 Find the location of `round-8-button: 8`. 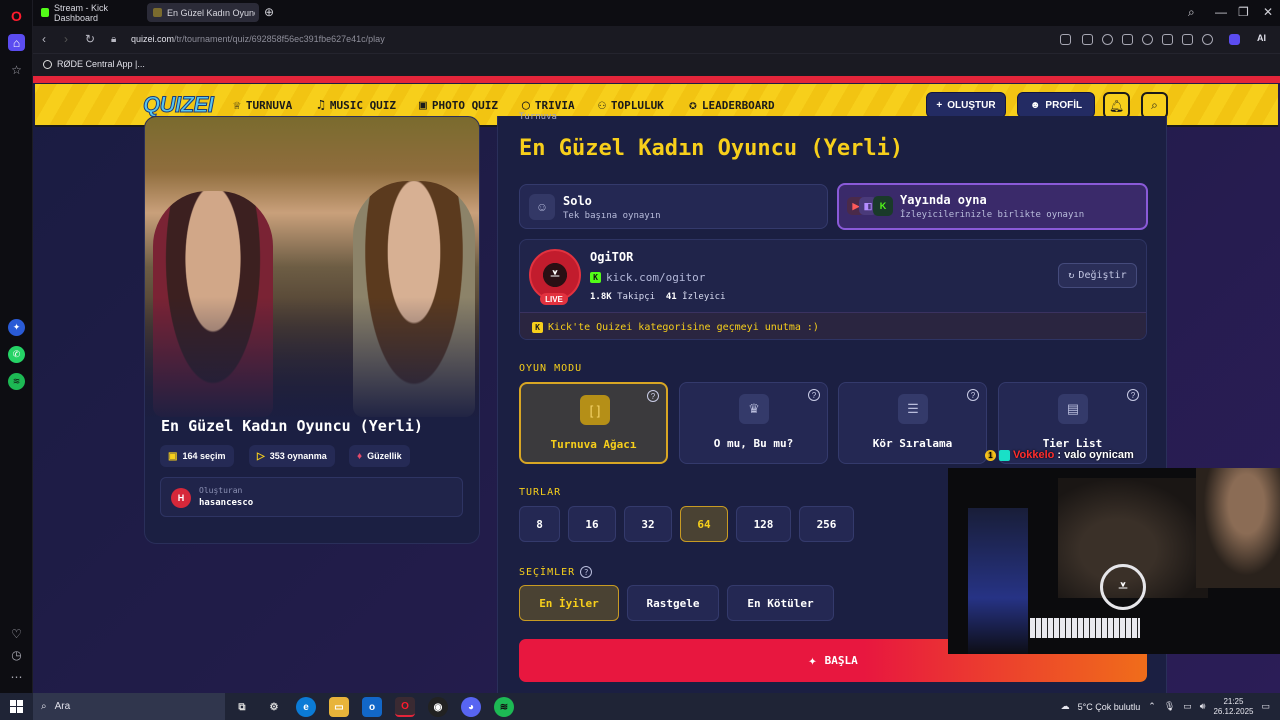

round-8-button: 8 is located at coordinates (539, 524).